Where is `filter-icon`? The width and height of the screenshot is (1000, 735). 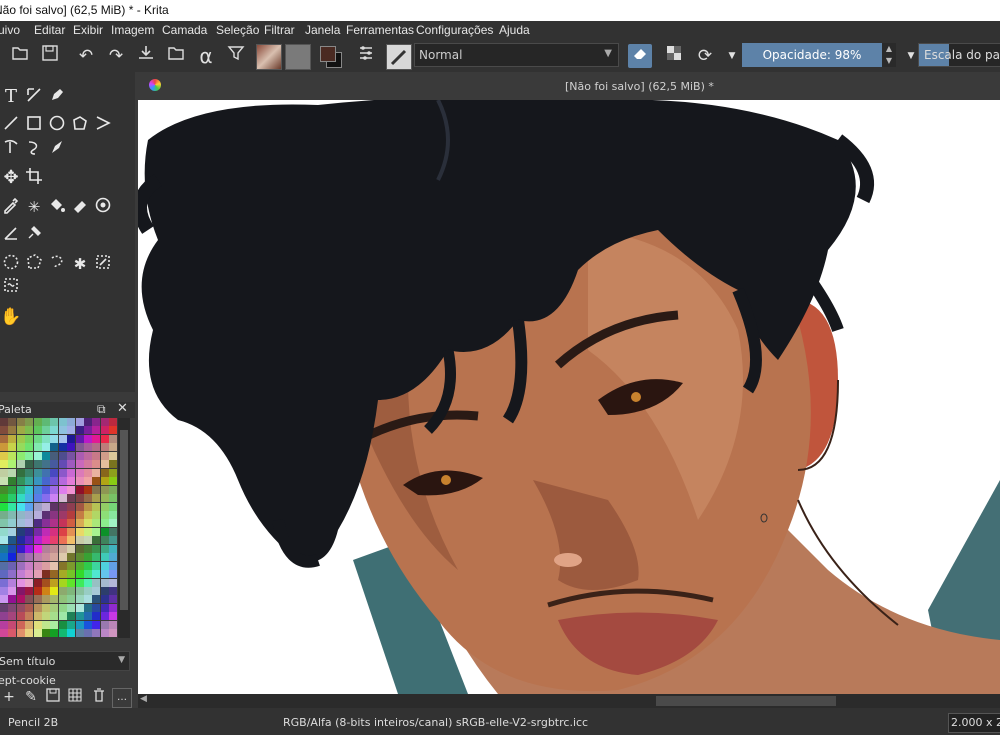
filter-icon is located at coordinates (236, 56).